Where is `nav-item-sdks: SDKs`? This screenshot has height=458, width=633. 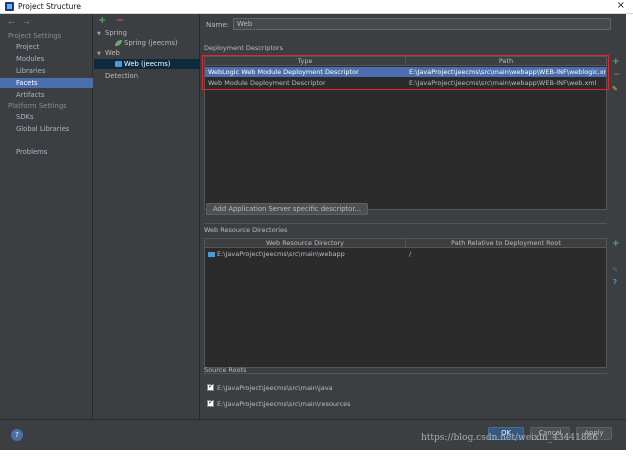
nav-item-sdks: SDKs is located at coordinates (46, 117).